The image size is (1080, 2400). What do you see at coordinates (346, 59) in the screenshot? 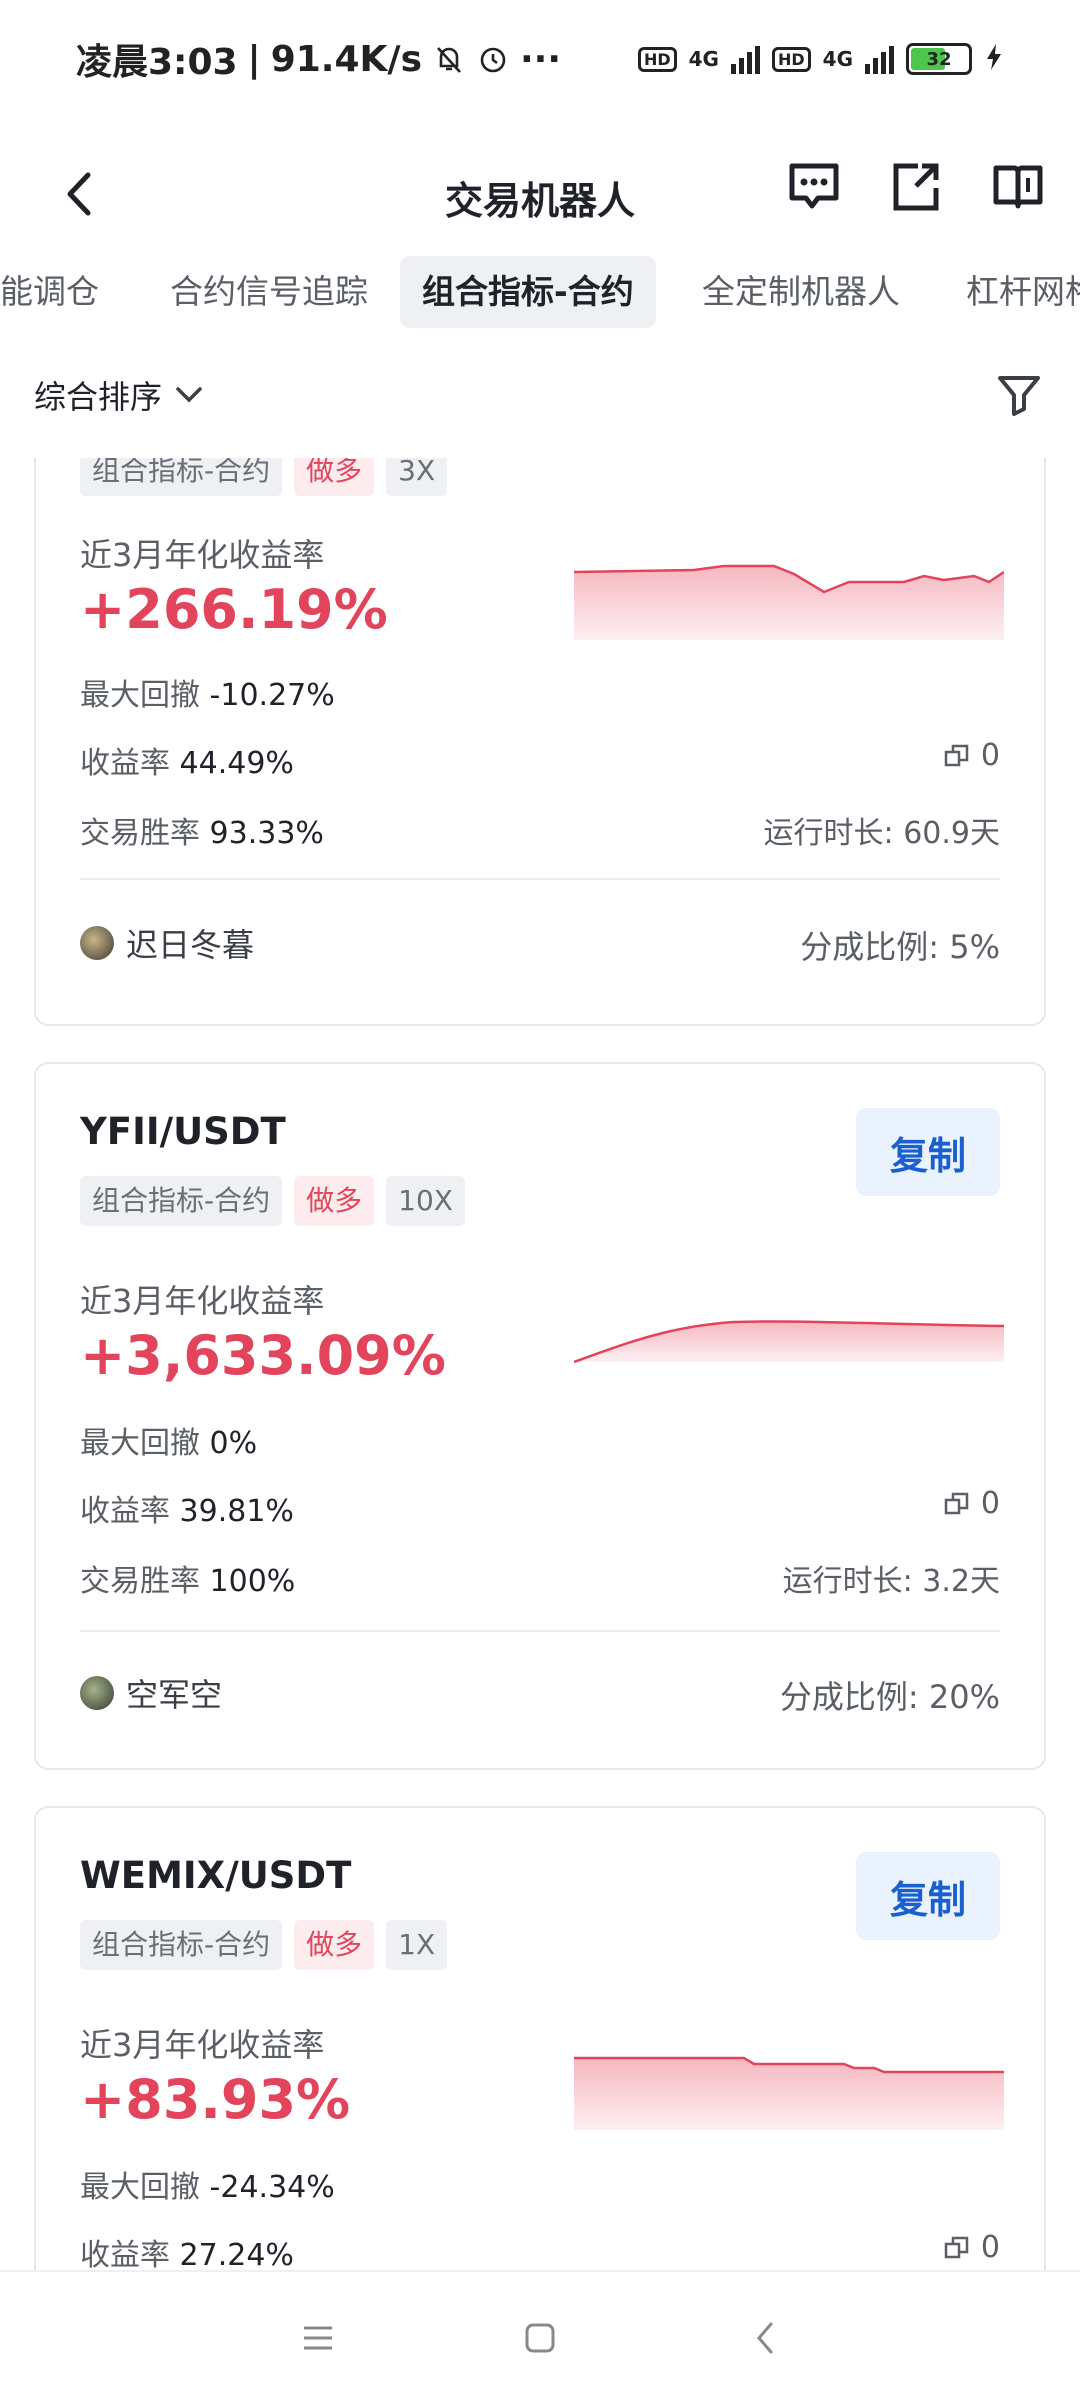
I see `status-speed: 91.4K/s` at bounding box center [346, 59].